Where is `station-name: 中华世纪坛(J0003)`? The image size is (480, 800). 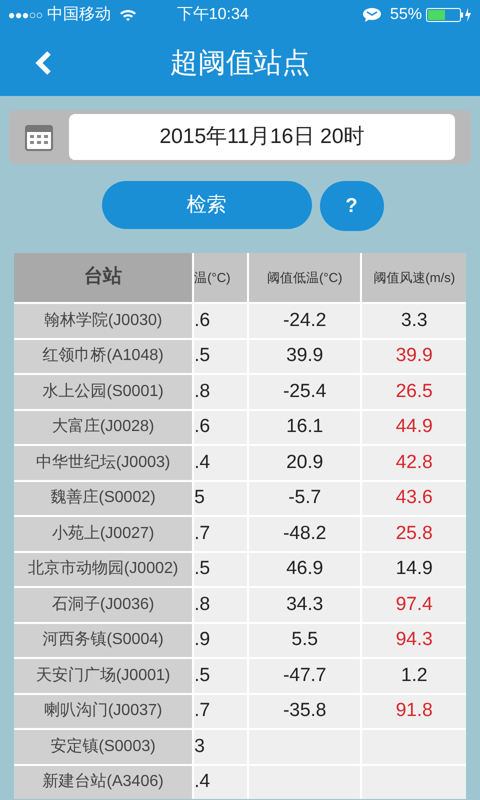
station-name: 中华世纪坛(J0003) is located at coordinates (103, 463).